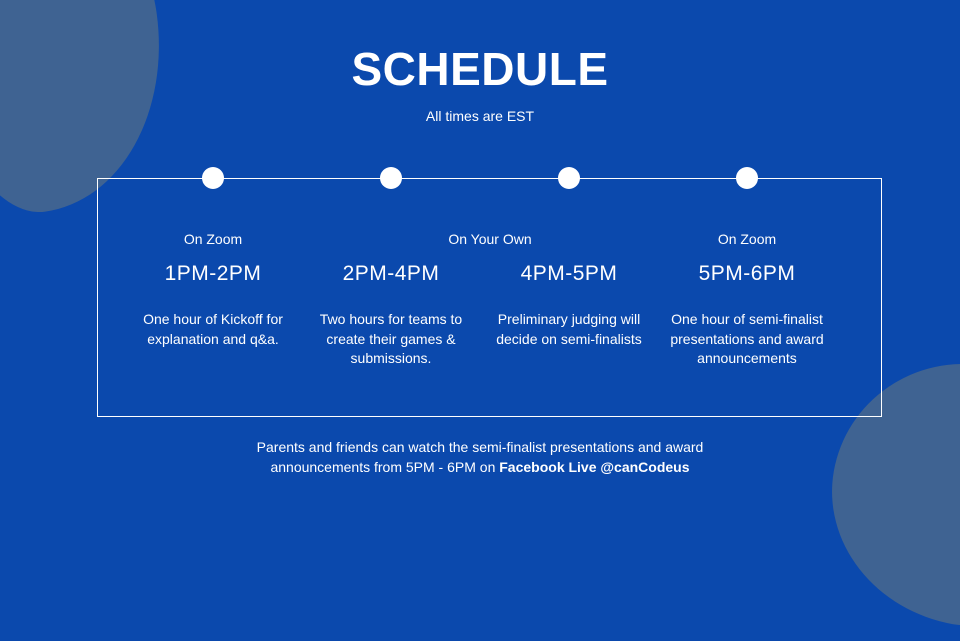 The width and height of the screenshot is (960, 641). Describe the element at coordinates (747, 273) in the screenshot. I see `column-4-time: 5PM-6PM` at that location.